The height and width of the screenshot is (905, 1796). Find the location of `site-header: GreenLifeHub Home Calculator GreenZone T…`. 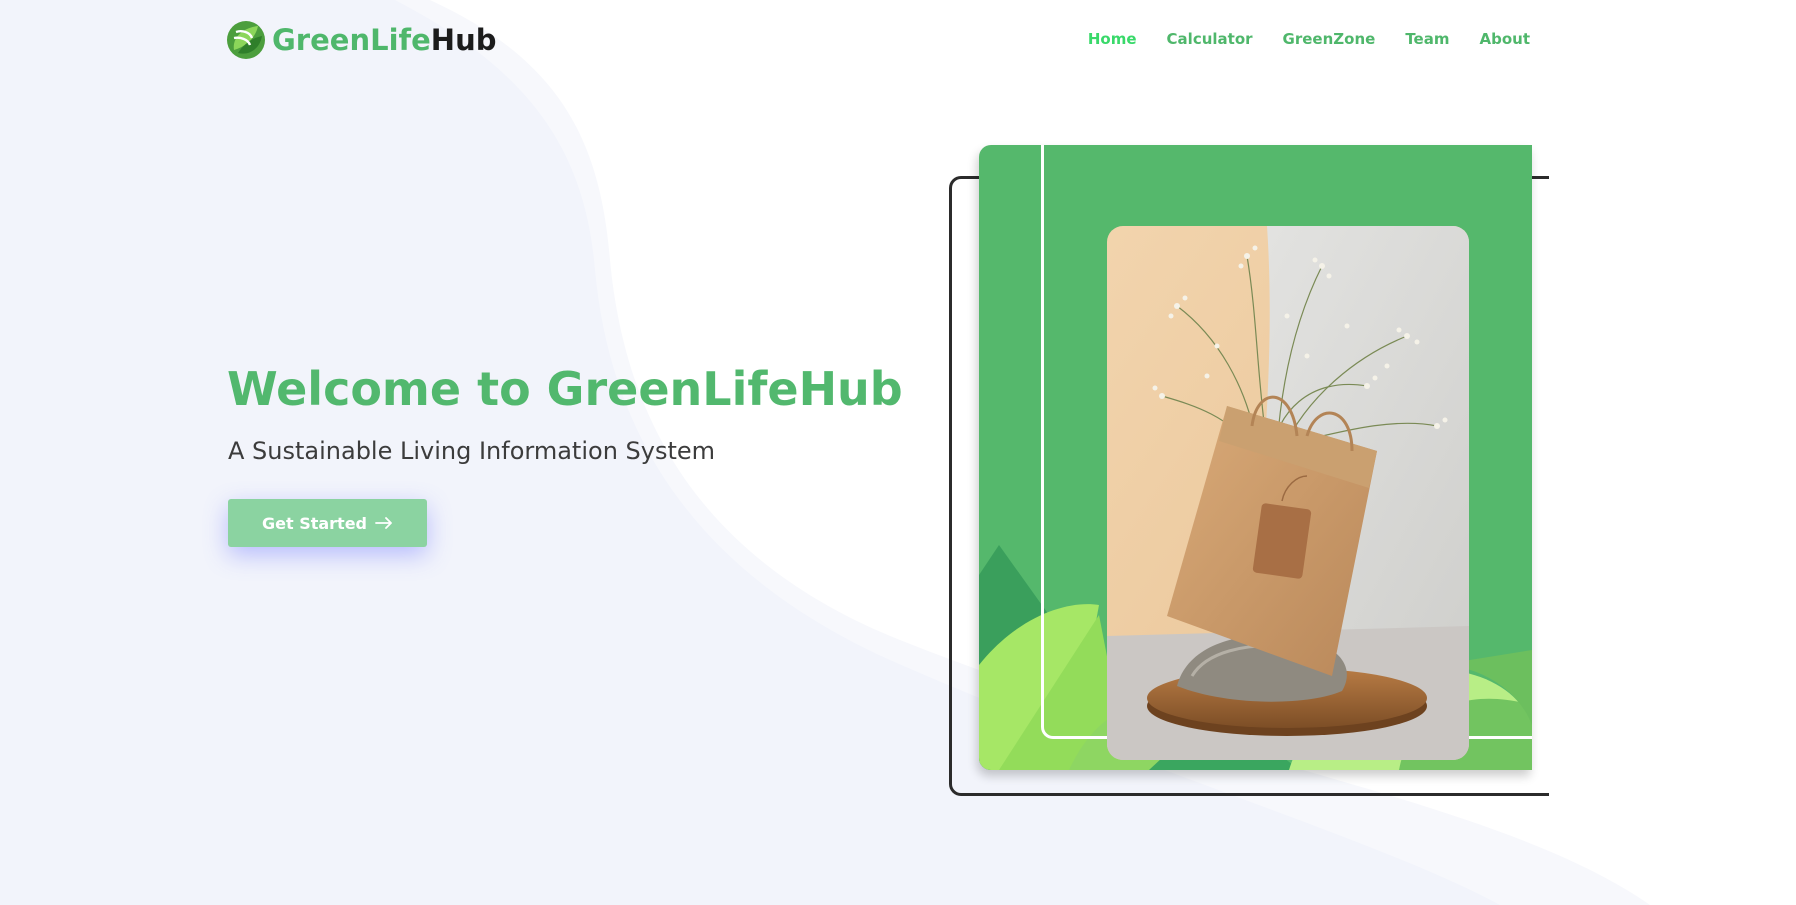

site-header: GreenLifeHub Home Calculator GreenZone T… is located at coordinates (878, 41).